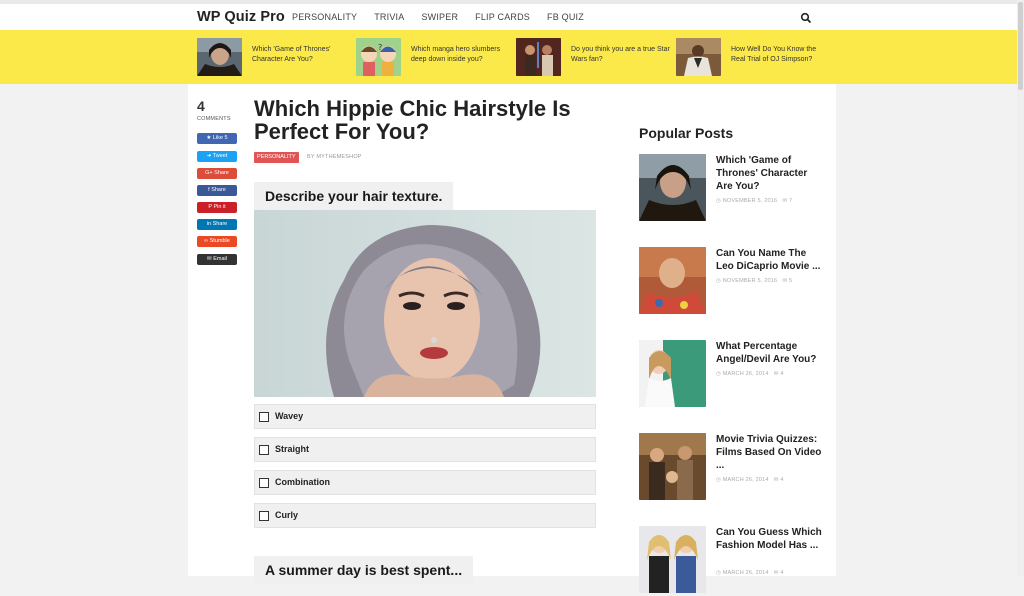 This screenshot has height=596, width=1024. Describe the element at coordinates (324, 17) in the screenshot. I see `nav-item-personality: PERSONALITY` at that location.